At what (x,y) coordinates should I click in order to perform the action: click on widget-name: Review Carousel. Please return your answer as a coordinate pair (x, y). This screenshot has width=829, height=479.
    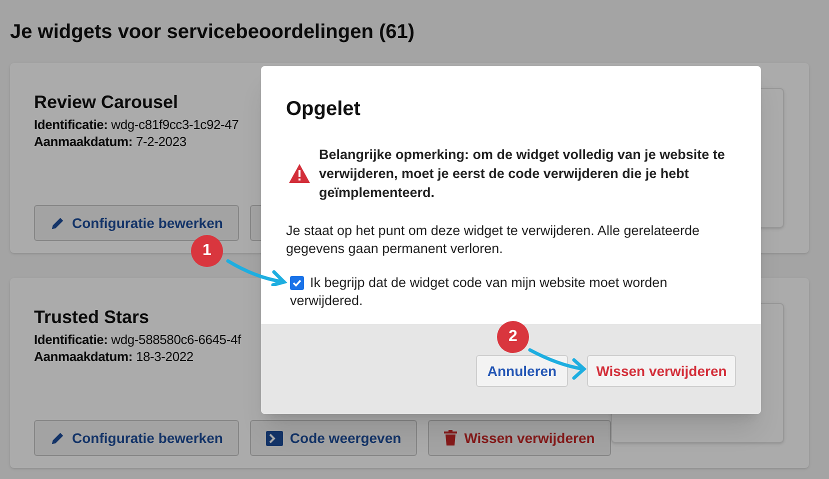
    Looking at the image, I should click on (106, 102).